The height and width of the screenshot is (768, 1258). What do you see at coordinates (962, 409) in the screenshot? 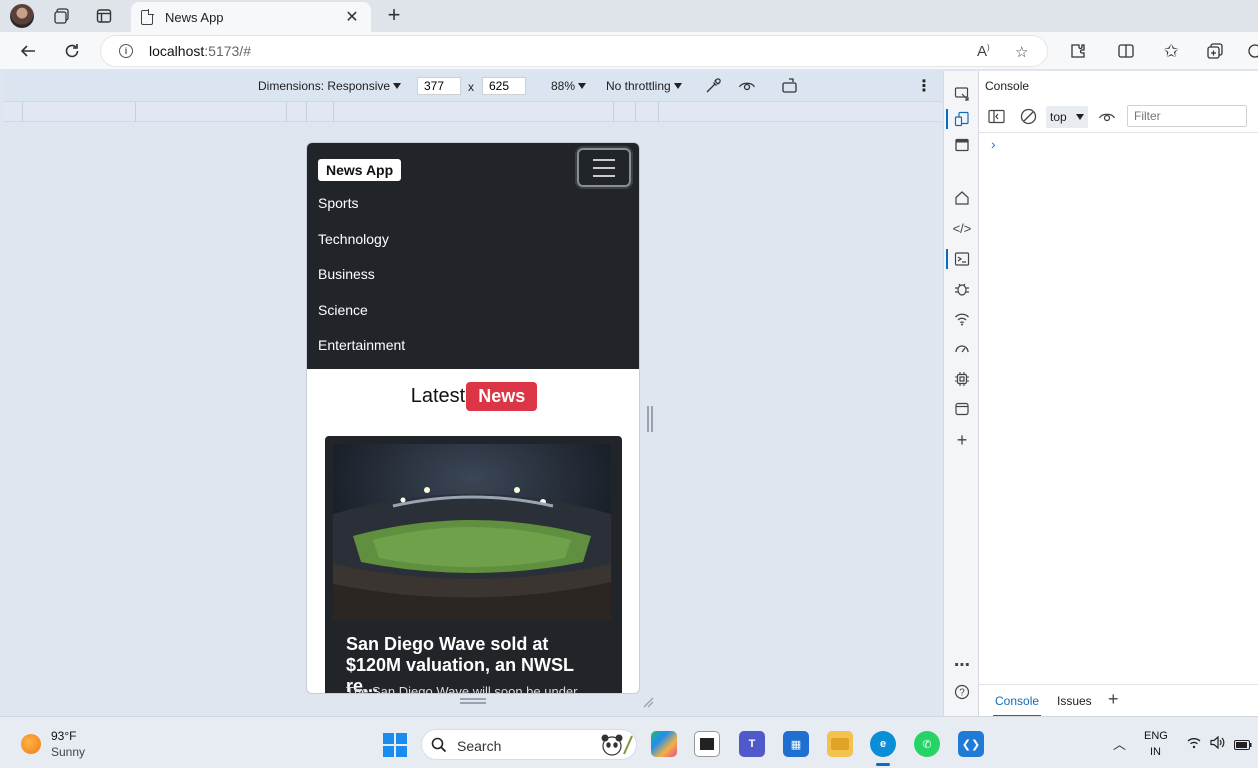
I see `application-icon` at bounding box center [962, 409].